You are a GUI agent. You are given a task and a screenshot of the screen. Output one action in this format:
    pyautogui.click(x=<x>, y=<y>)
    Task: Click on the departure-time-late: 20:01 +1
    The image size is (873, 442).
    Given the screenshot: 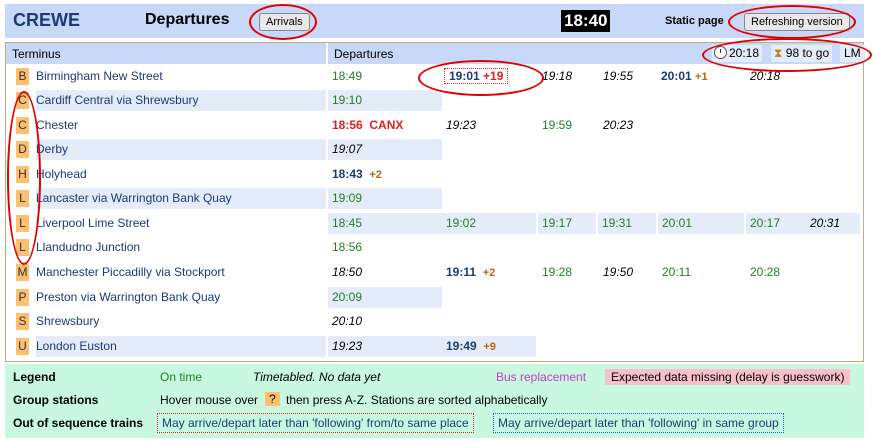 What is the action you would take?
    pyautogui.click(x=684, y=76)
    